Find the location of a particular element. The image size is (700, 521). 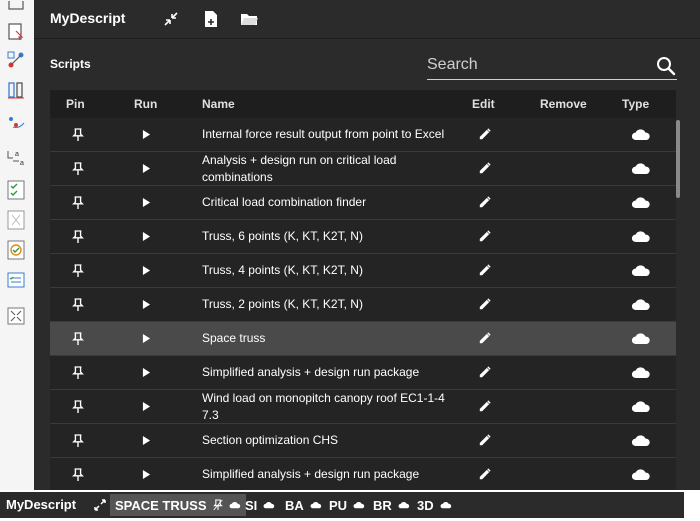

scripts-heading: Scripts is located at coordinates (70, 64).